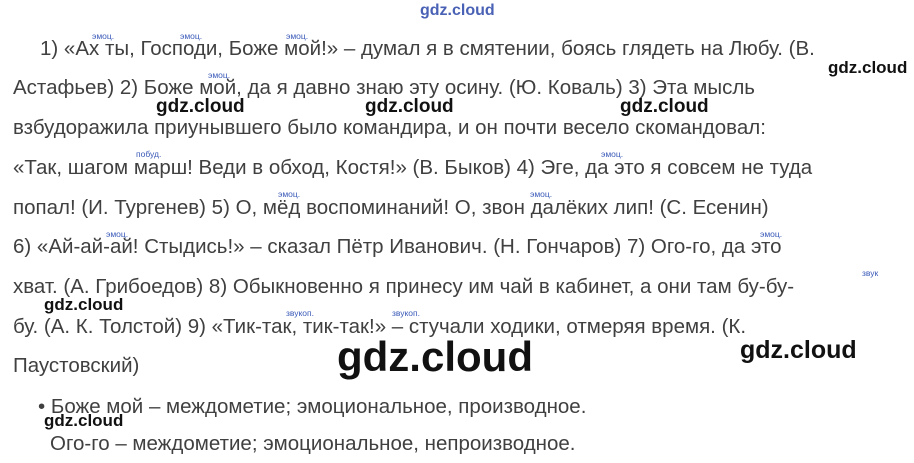 The height and width of the screenshot is (463, 914). I want to click on watermark-large: gdz.cloud, so click(435, 356).